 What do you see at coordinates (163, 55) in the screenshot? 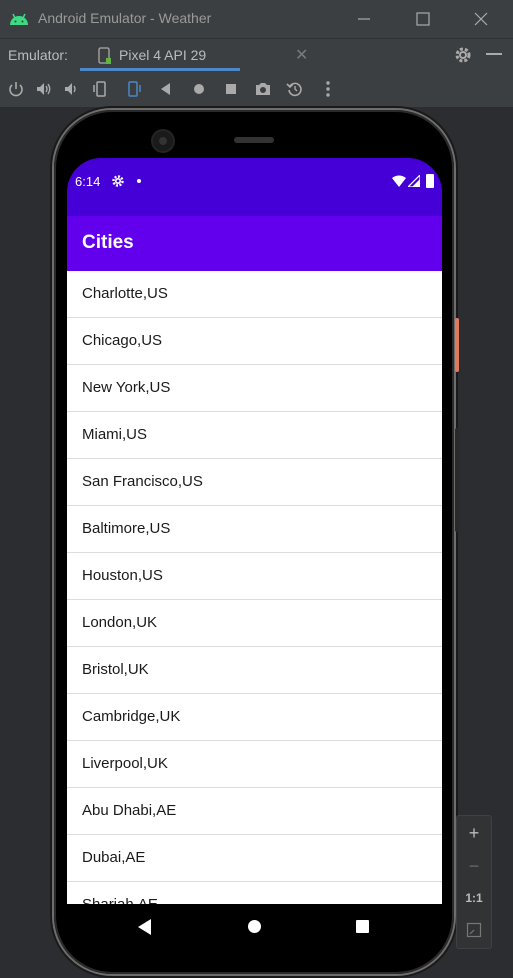
I see `tab-device-label: Pixel 4 API 29` at bounding box center [163, 55].